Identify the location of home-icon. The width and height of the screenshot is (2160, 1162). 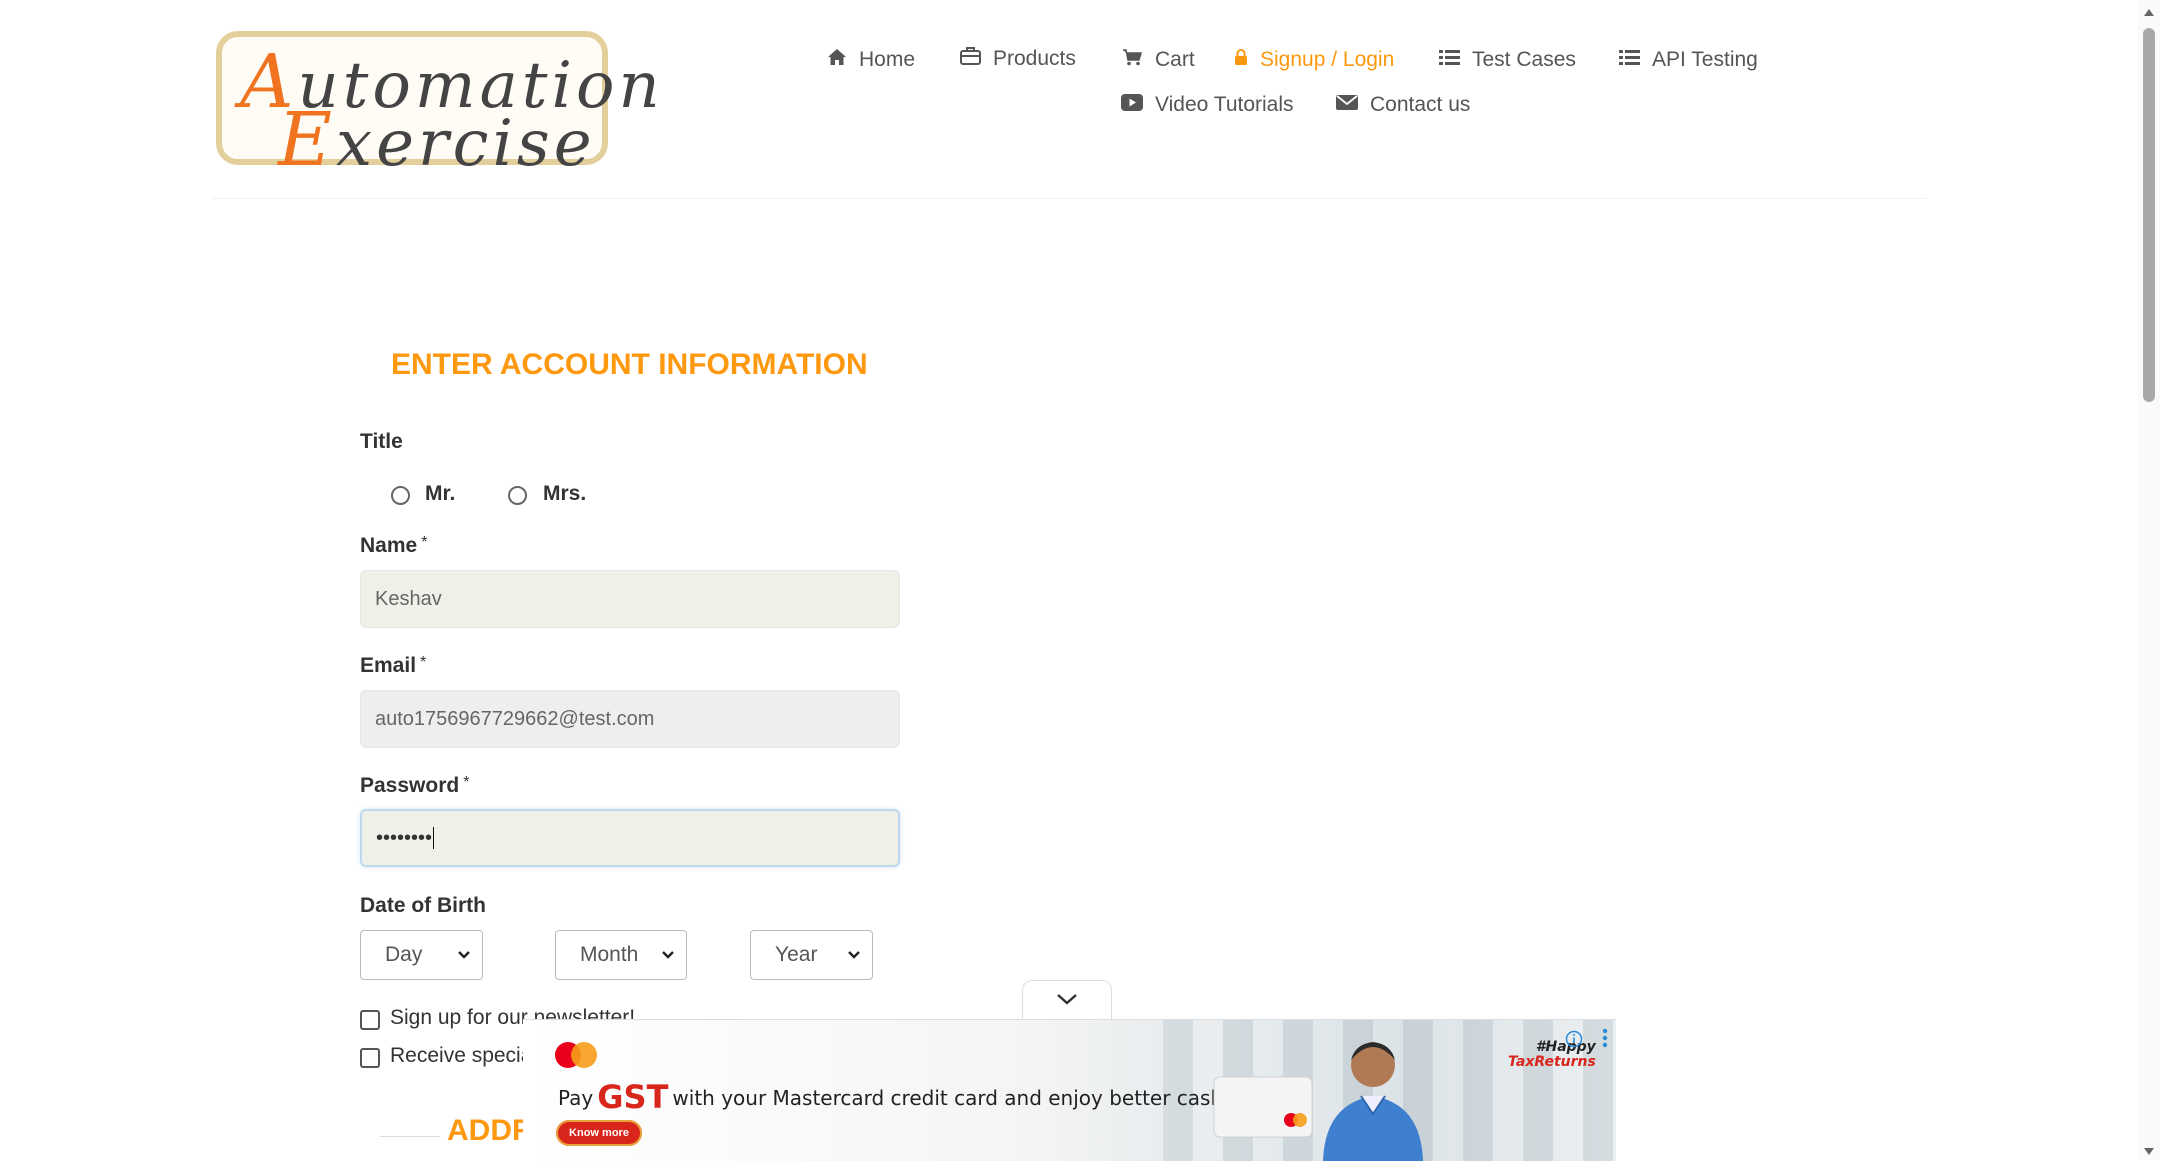
(837, 60).